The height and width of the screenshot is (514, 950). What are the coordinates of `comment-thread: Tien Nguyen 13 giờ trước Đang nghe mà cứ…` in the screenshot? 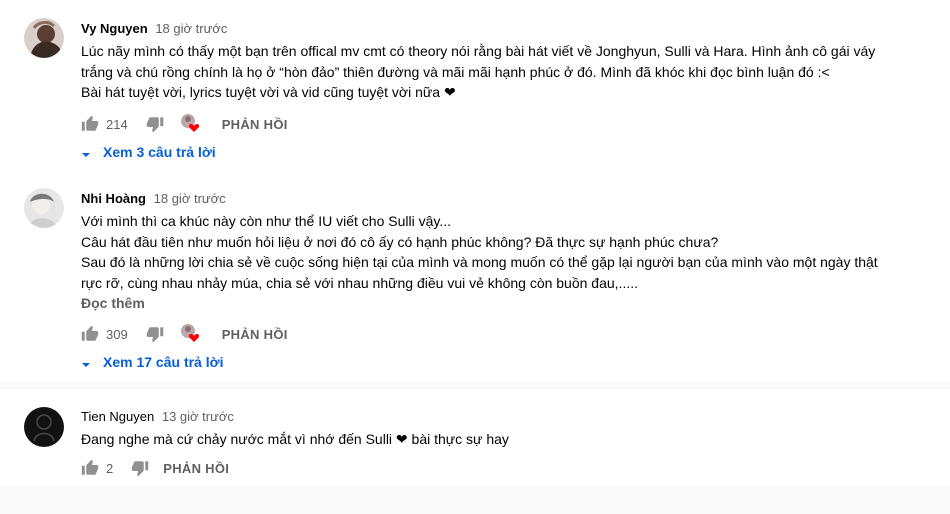 It's located at (474, 444).